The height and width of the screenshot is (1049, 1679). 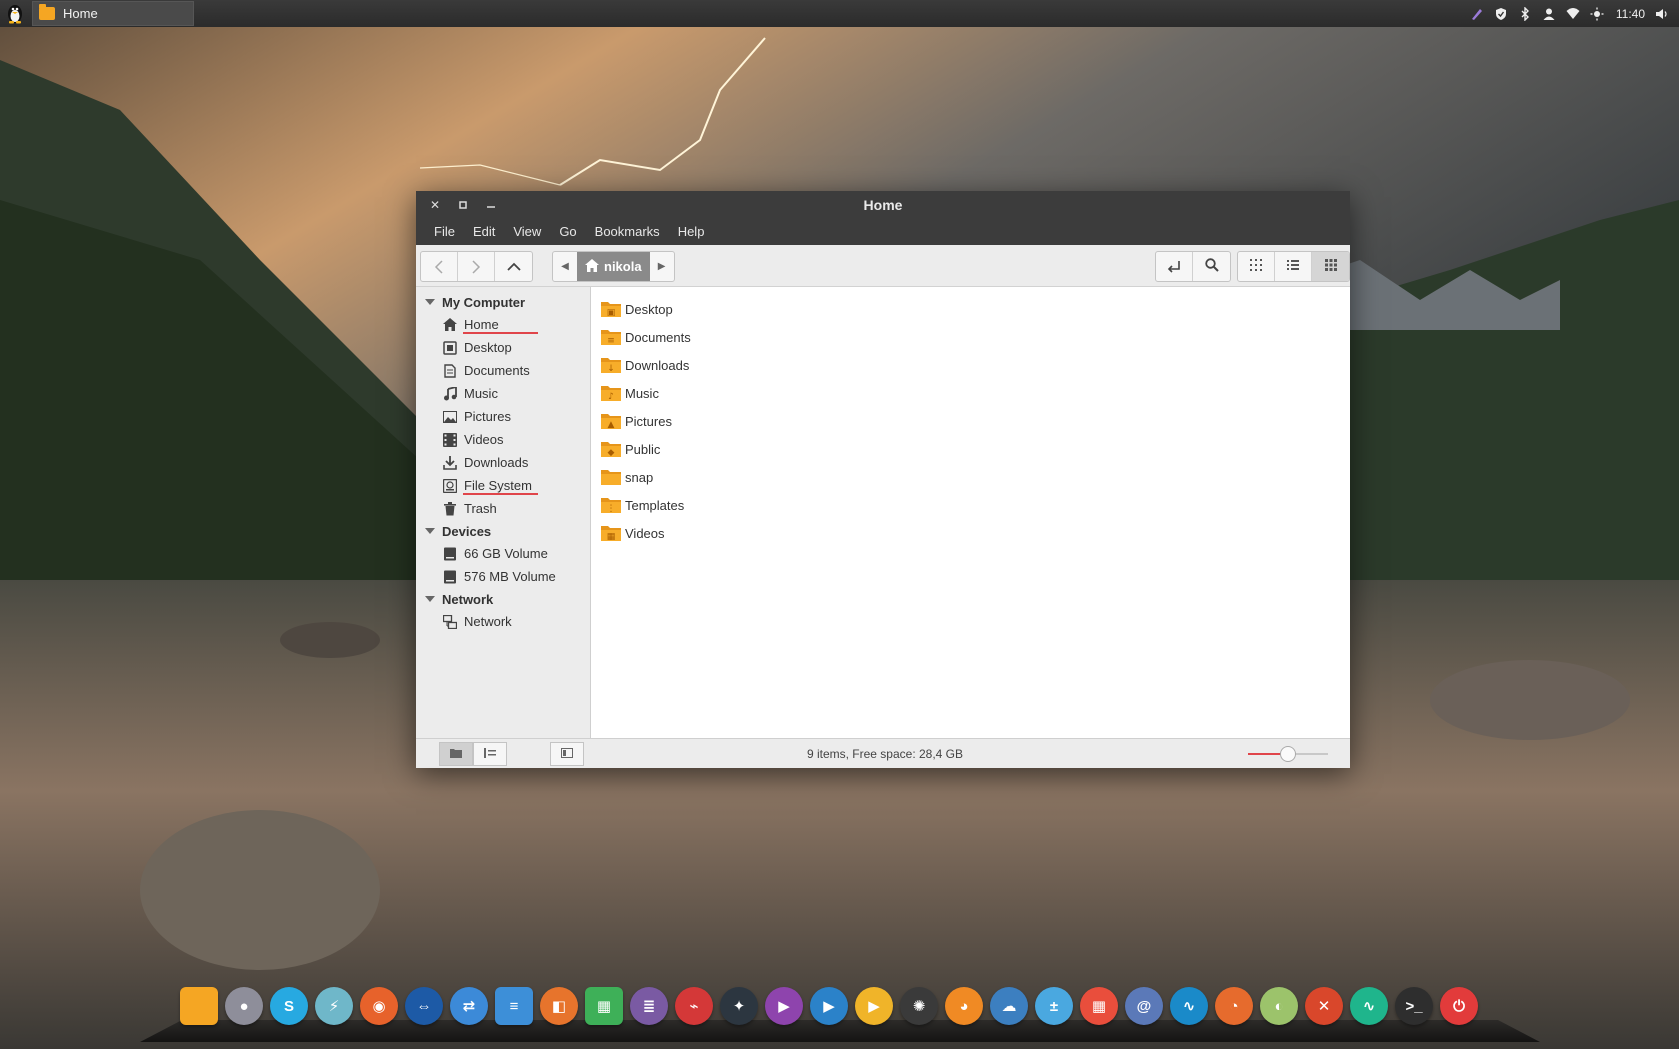 I want to click on mounted-underline, so click(x=500, y=494).